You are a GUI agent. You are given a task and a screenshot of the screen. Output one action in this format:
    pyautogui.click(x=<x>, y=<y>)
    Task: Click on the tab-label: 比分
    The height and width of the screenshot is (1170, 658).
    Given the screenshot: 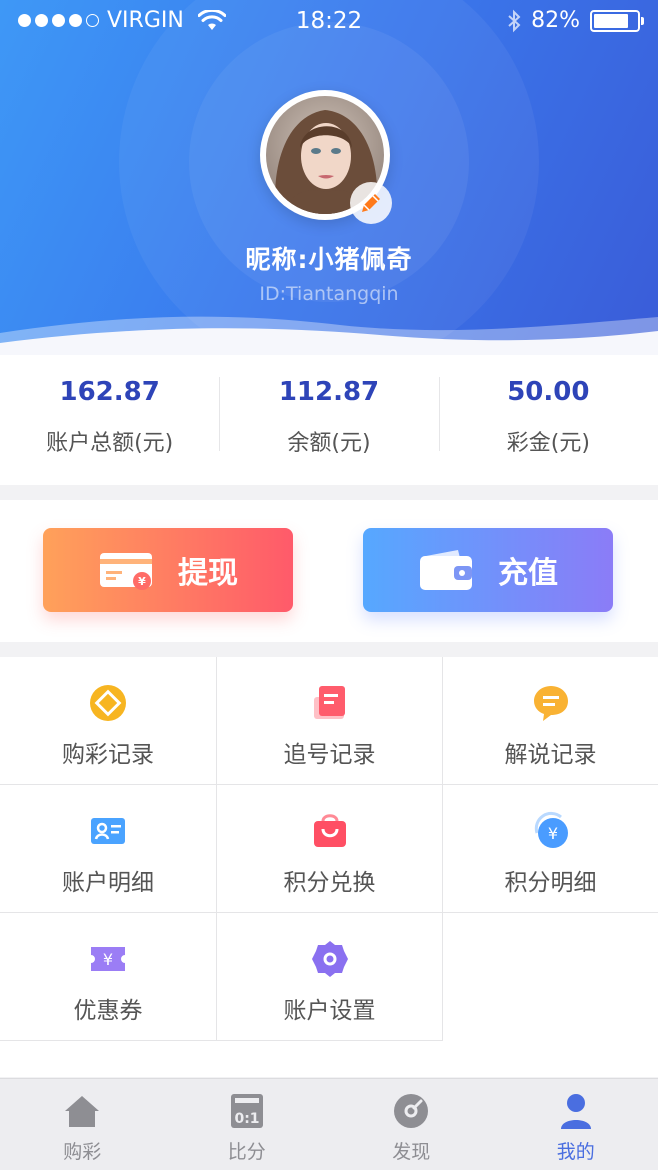 What is the action you would take?
    pyautogui.click(x=246, y=1152)
    